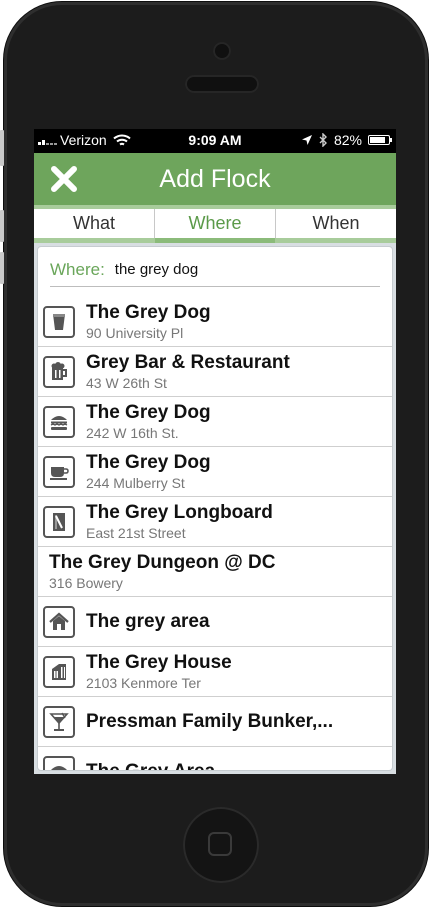  Describe the element at coordinates (143, 683) in the screenshot. I see `place-address: 2103 Kenmore Ter` at that location.